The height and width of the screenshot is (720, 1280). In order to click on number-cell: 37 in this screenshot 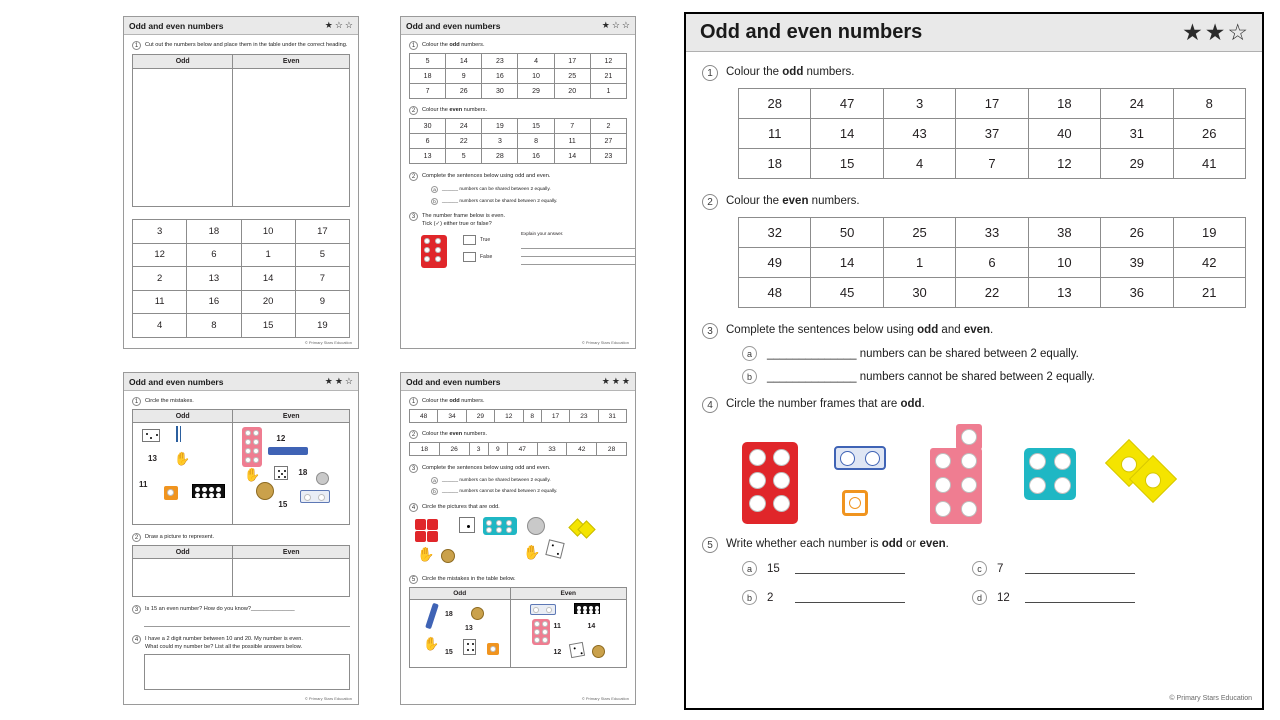, I will do `click(992, 133)`.